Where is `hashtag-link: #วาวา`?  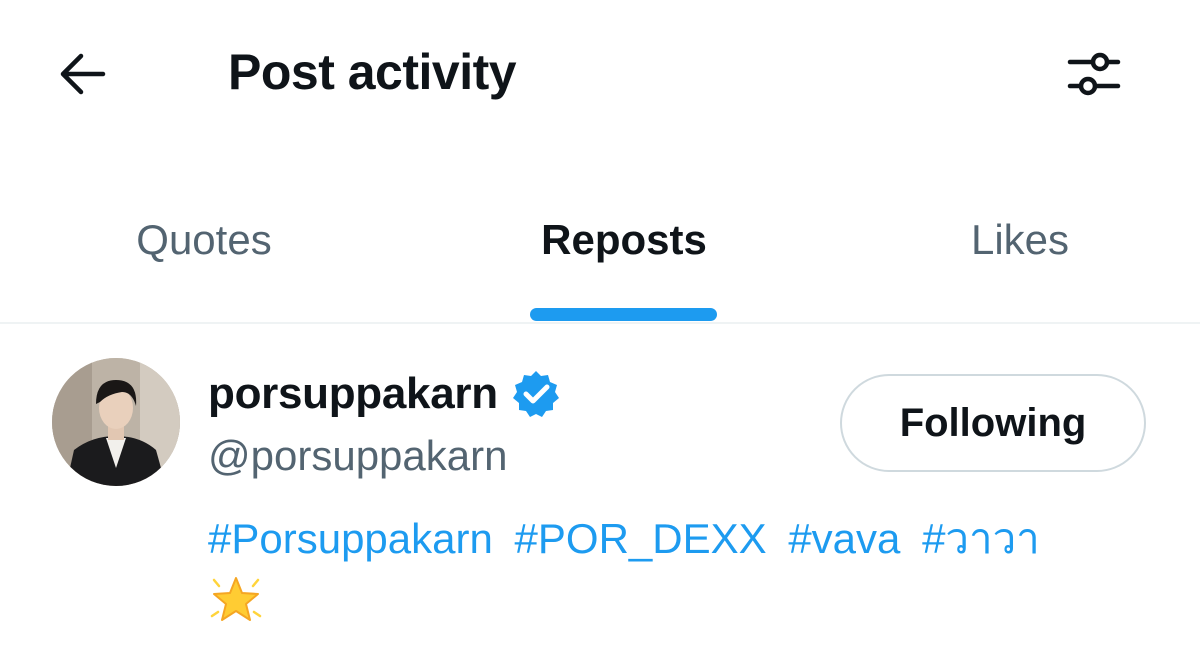
hashtag-link: #วาวา is located at coordinates (981, 538).